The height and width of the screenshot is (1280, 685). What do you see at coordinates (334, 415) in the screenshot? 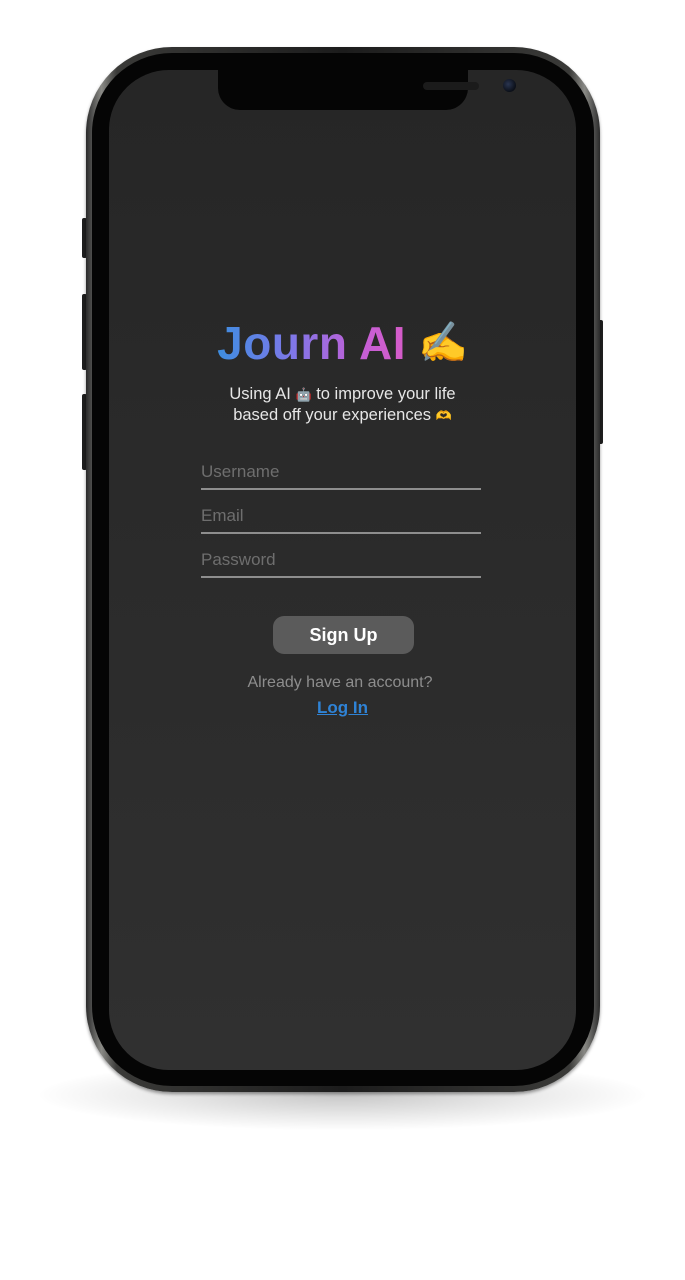
I see `tagline-text-c: based off your experiences` at bounding box center [334, 415].